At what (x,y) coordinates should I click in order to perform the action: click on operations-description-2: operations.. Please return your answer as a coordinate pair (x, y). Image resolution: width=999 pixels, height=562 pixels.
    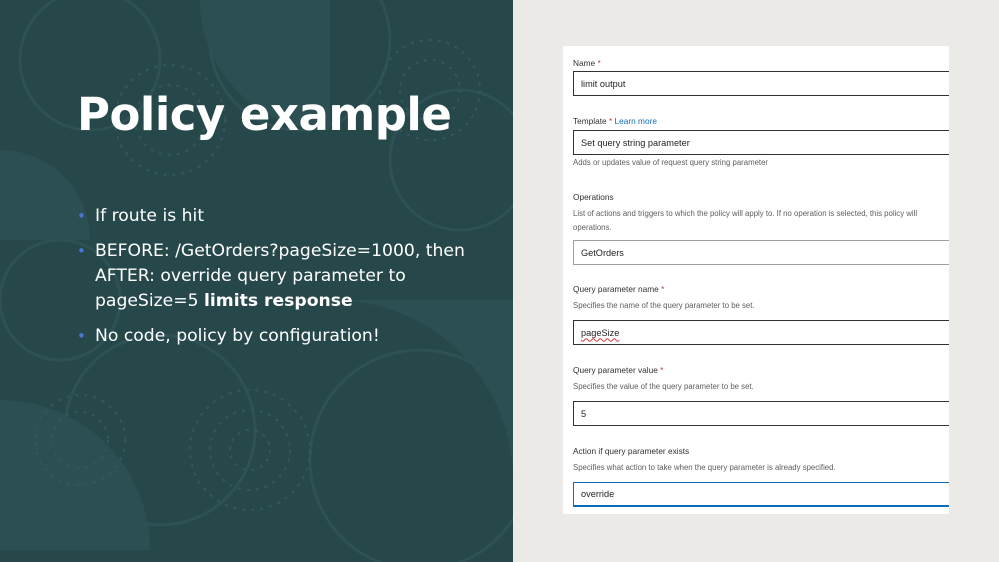
    Looking at the image, I should click on (592, 227).